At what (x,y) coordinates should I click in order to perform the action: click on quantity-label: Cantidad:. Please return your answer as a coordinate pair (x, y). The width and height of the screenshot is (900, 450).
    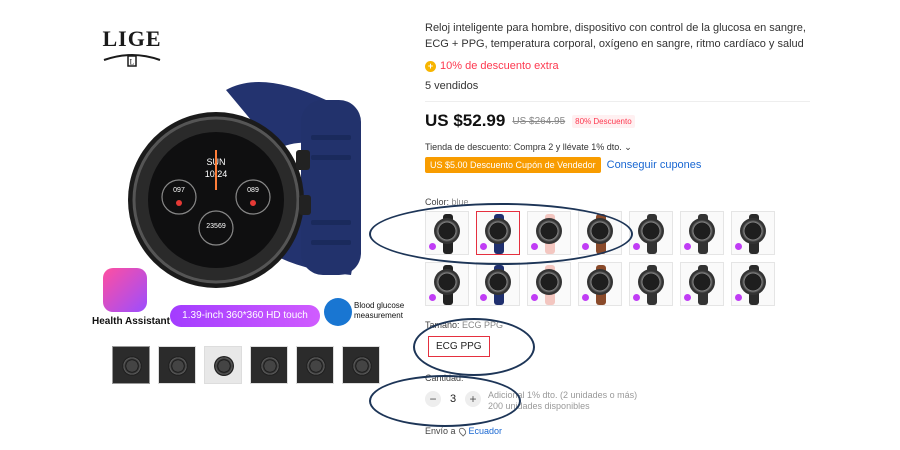
    Looking at the image, I should click on (444, 378).